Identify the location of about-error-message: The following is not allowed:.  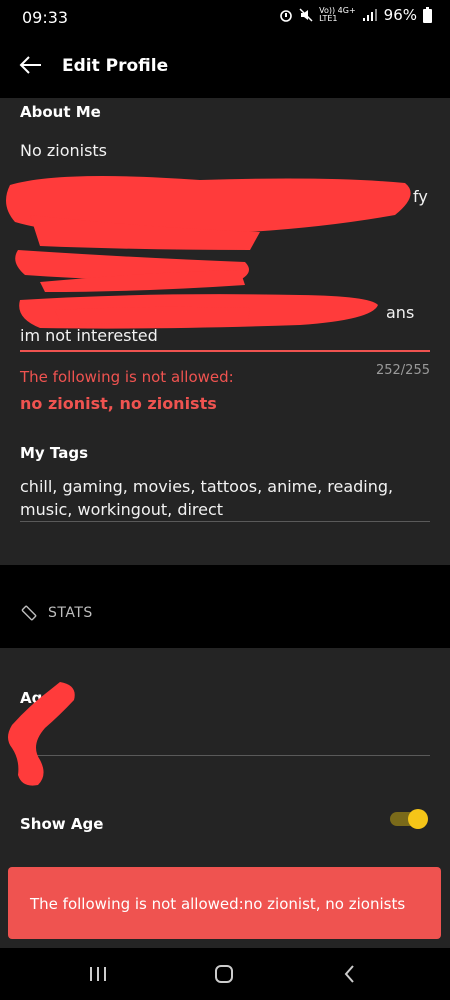
(127, 377).